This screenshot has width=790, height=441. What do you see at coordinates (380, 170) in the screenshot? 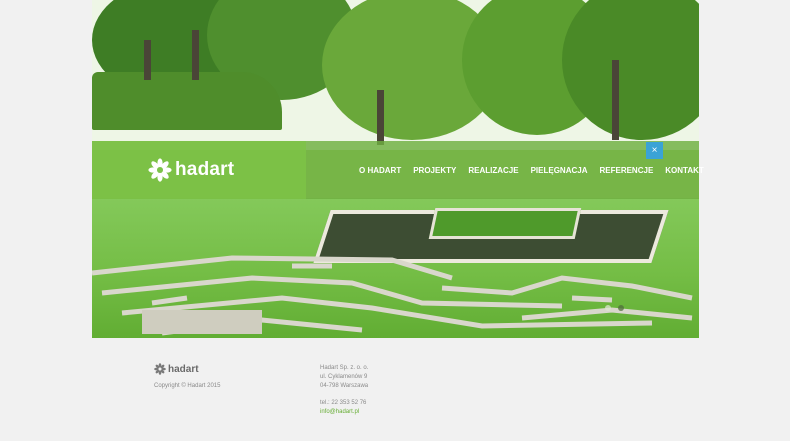
I see `nav-item-o-hadart: O HADART` at bounding box center [380, 170].